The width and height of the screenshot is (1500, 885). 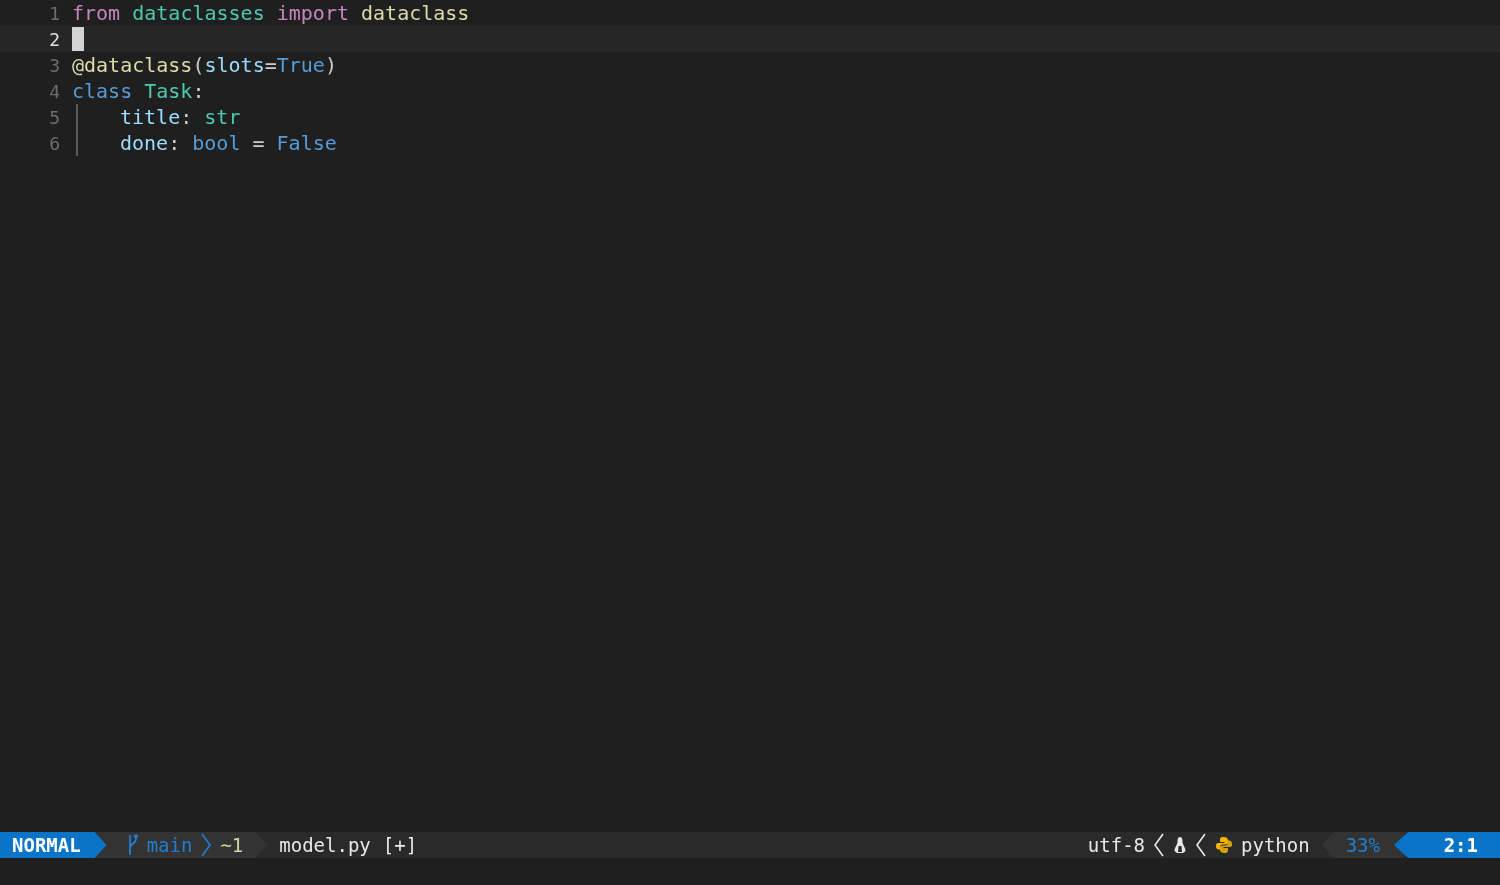 What do you see at coordinates (54, 13) in the screenshot?
I see `line-number: 1` at bounding box center [54, 13].